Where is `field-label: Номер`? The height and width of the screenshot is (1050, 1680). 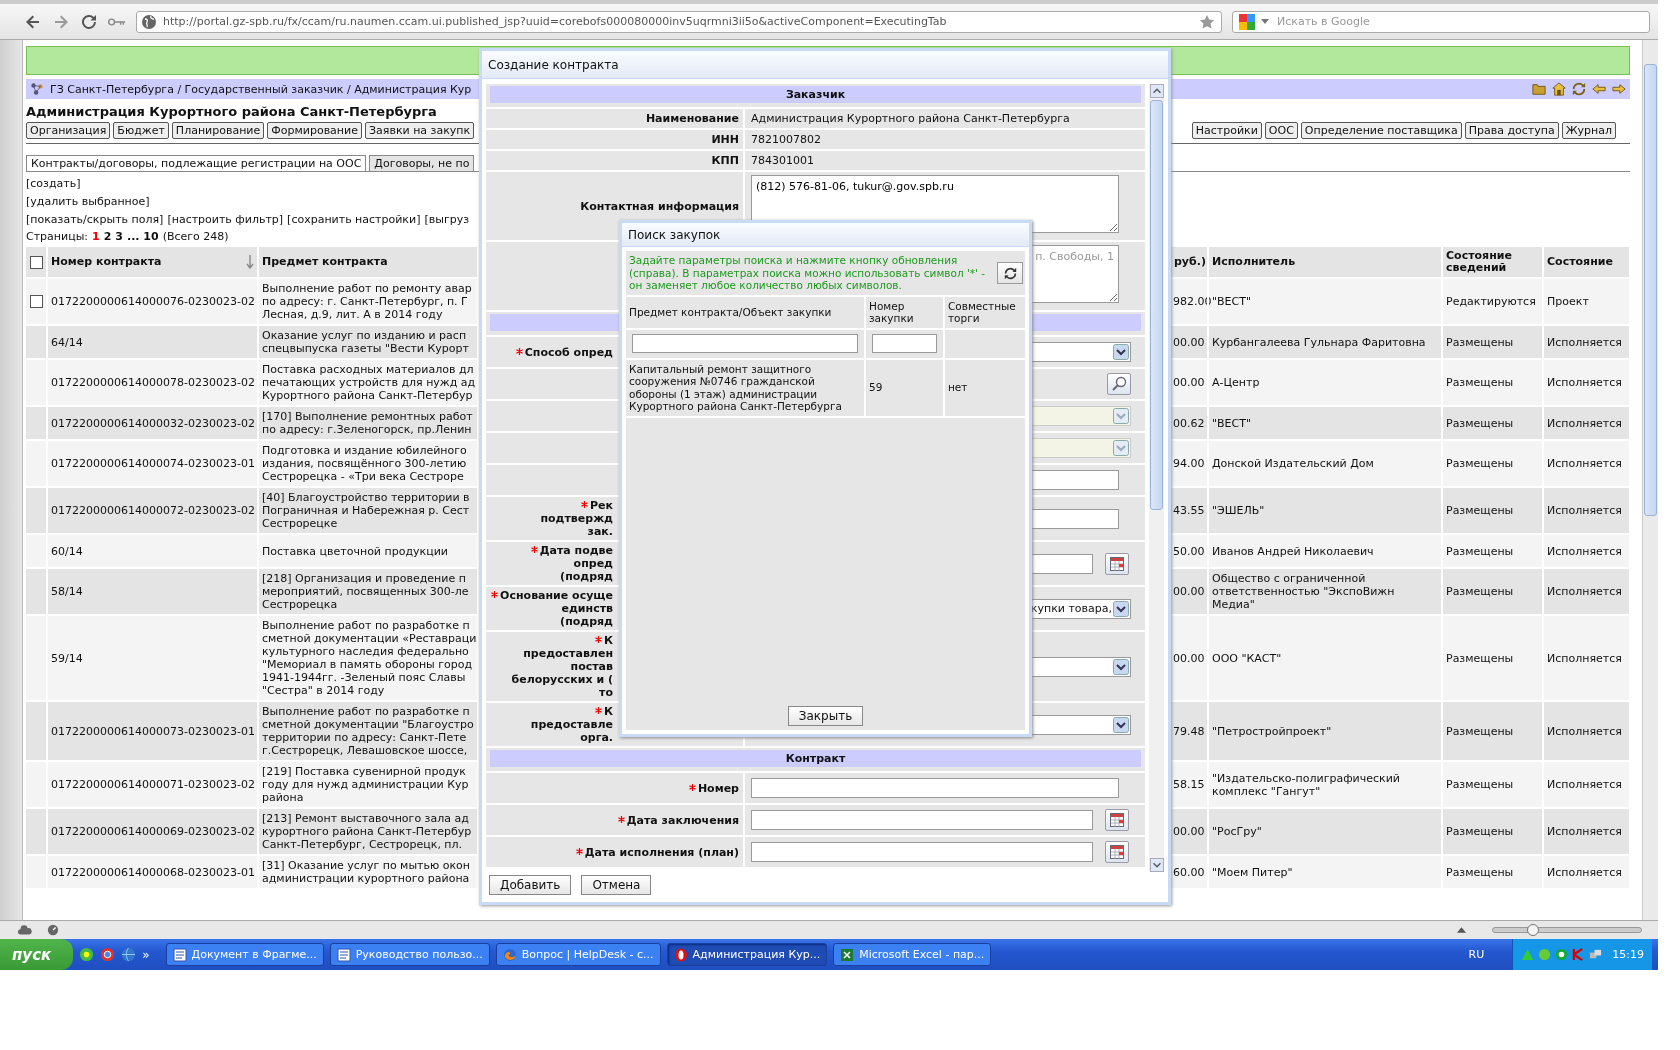
field-label: Номер is located at coordinates (713, 788).